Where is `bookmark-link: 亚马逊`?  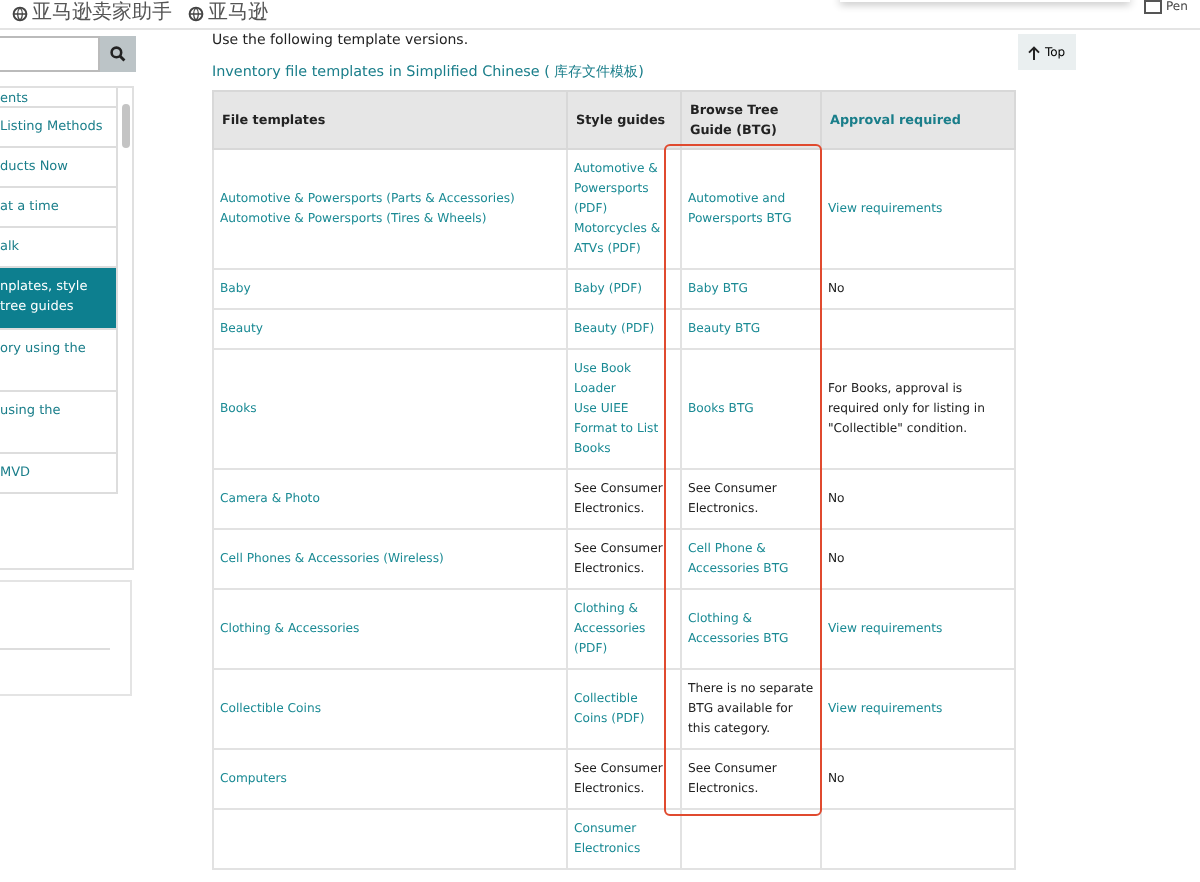
bookmark-link: 亚马逊 is located at coordinates (238, 14).